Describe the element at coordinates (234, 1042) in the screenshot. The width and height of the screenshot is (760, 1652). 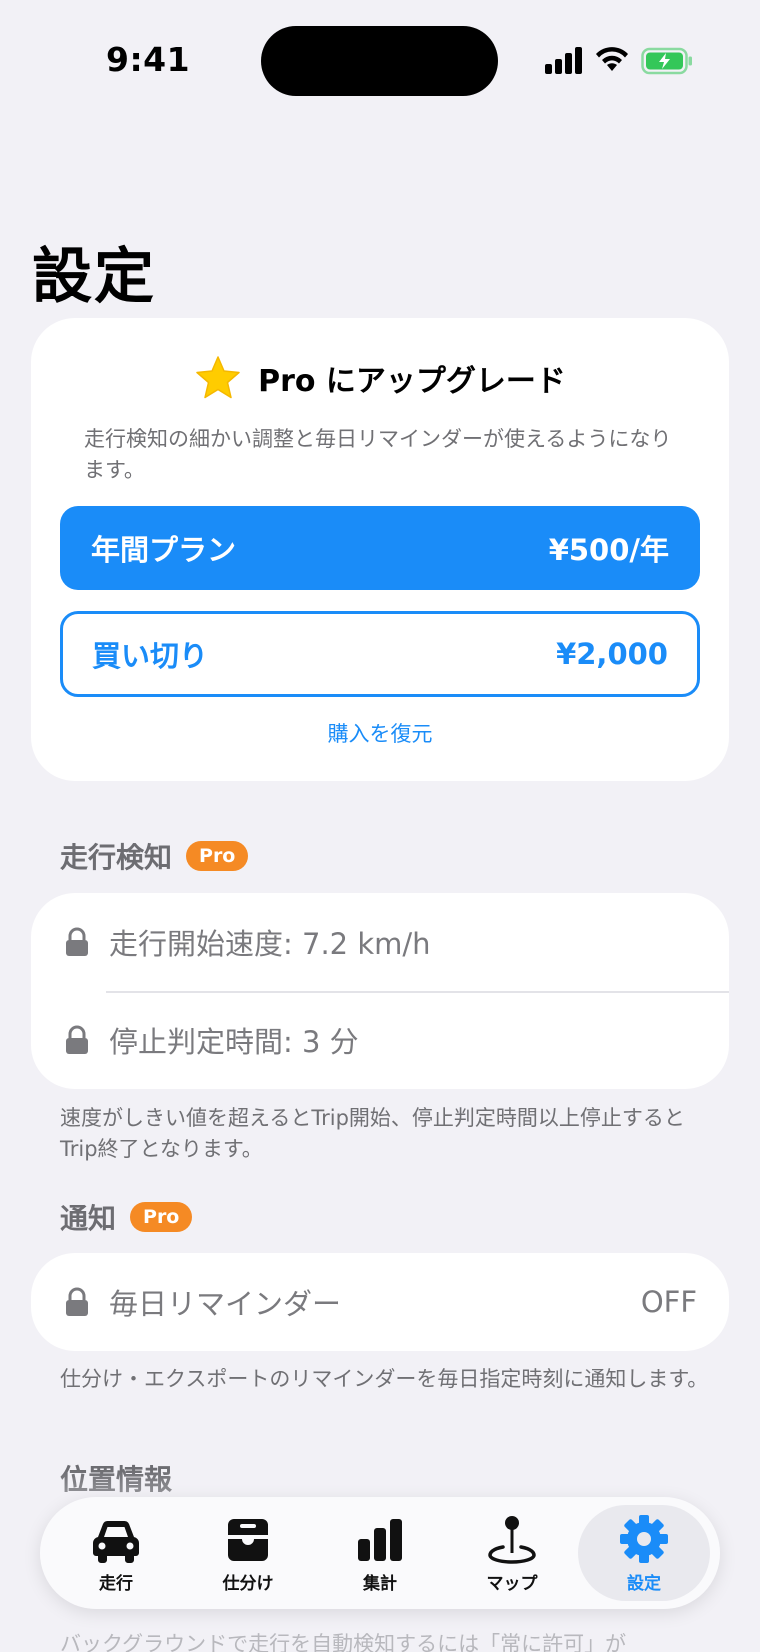
I see `stop-duration-label: 停止判定時間: 3 分` at that location.